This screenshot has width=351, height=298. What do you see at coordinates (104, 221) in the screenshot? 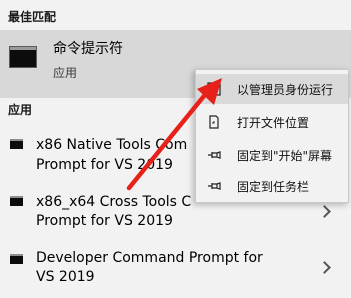
I see `app-name-line2: Prompt for VS 2019` at bounding box center [104, 221].